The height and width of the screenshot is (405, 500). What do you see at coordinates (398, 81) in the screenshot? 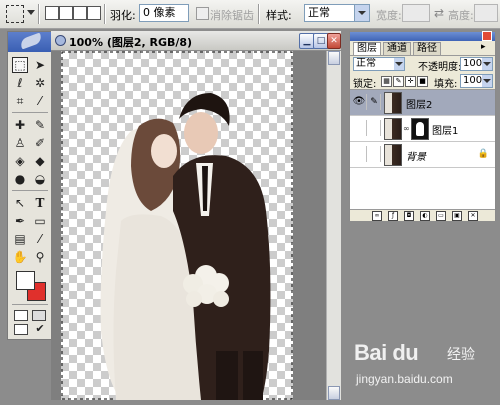
I see `lock-pixels-icon: ✎` at bounding box center [398, 81].